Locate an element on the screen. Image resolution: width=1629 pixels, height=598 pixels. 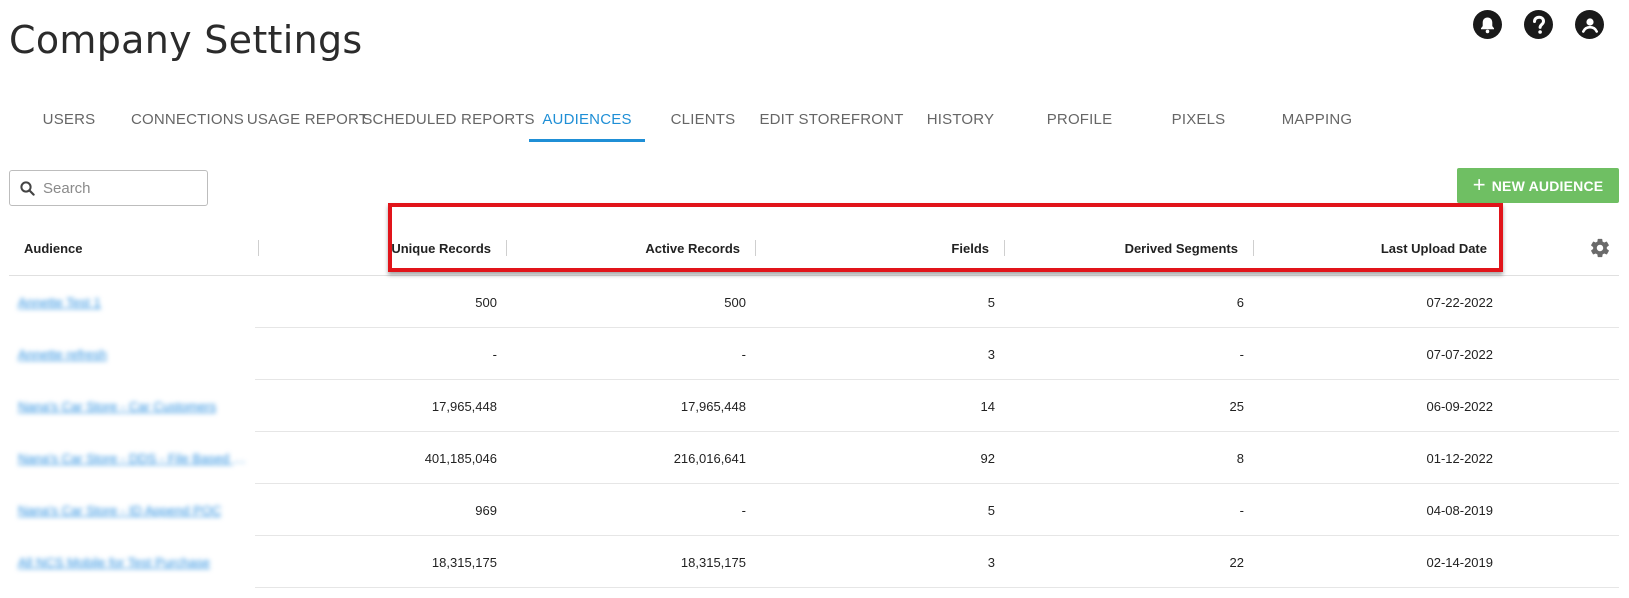
tab-profile: PROFILE is located at coordinates (1079, 119).